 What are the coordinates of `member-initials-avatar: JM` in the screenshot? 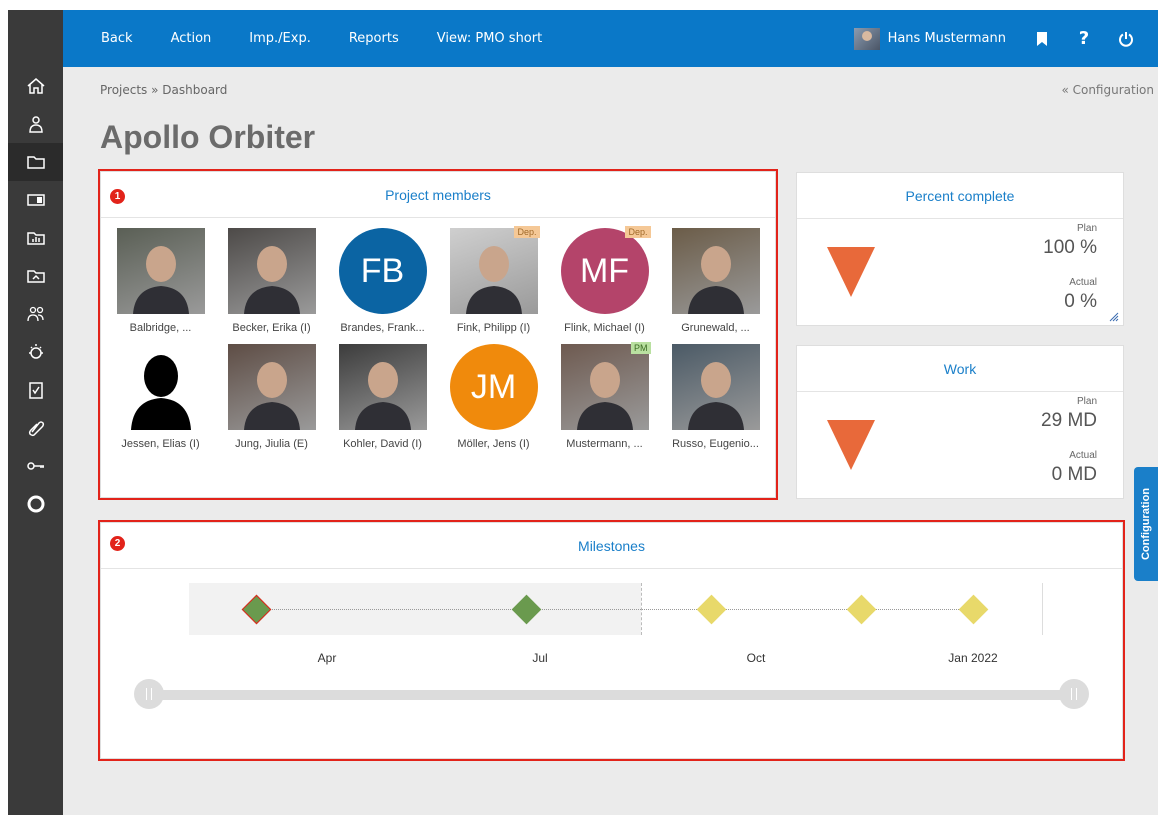 It's located at (493, 387).